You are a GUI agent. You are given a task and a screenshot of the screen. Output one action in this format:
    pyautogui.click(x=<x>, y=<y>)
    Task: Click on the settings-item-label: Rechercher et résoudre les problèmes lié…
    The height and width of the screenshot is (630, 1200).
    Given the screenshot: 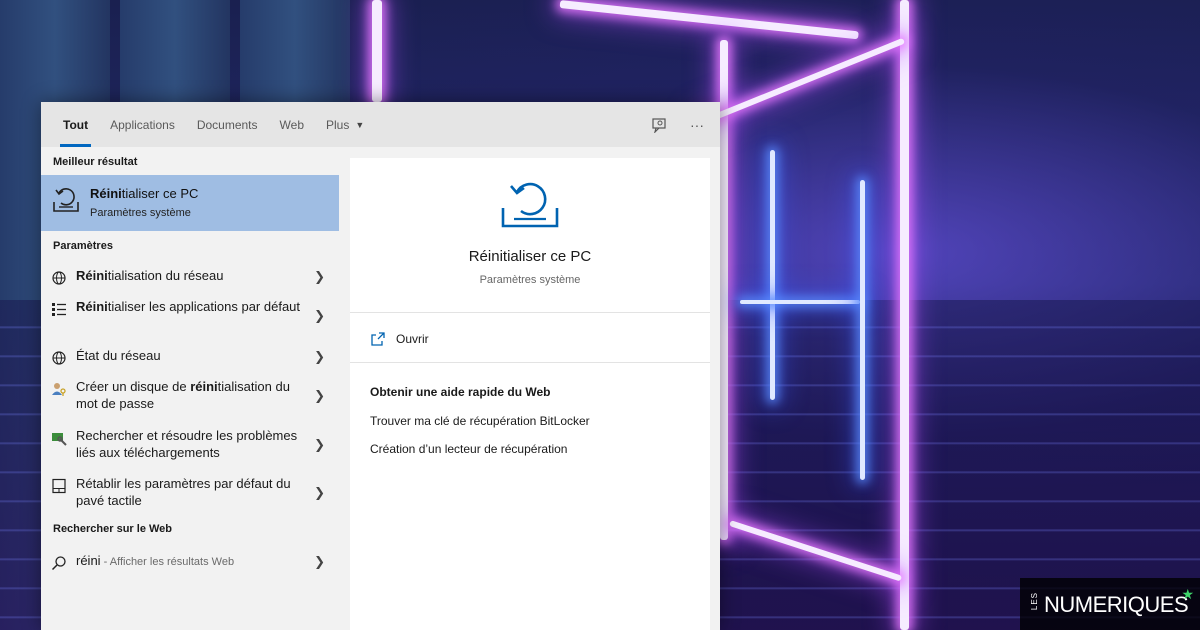 What is the action you would take?
    pyautogui.click(x=187, y=444)
    